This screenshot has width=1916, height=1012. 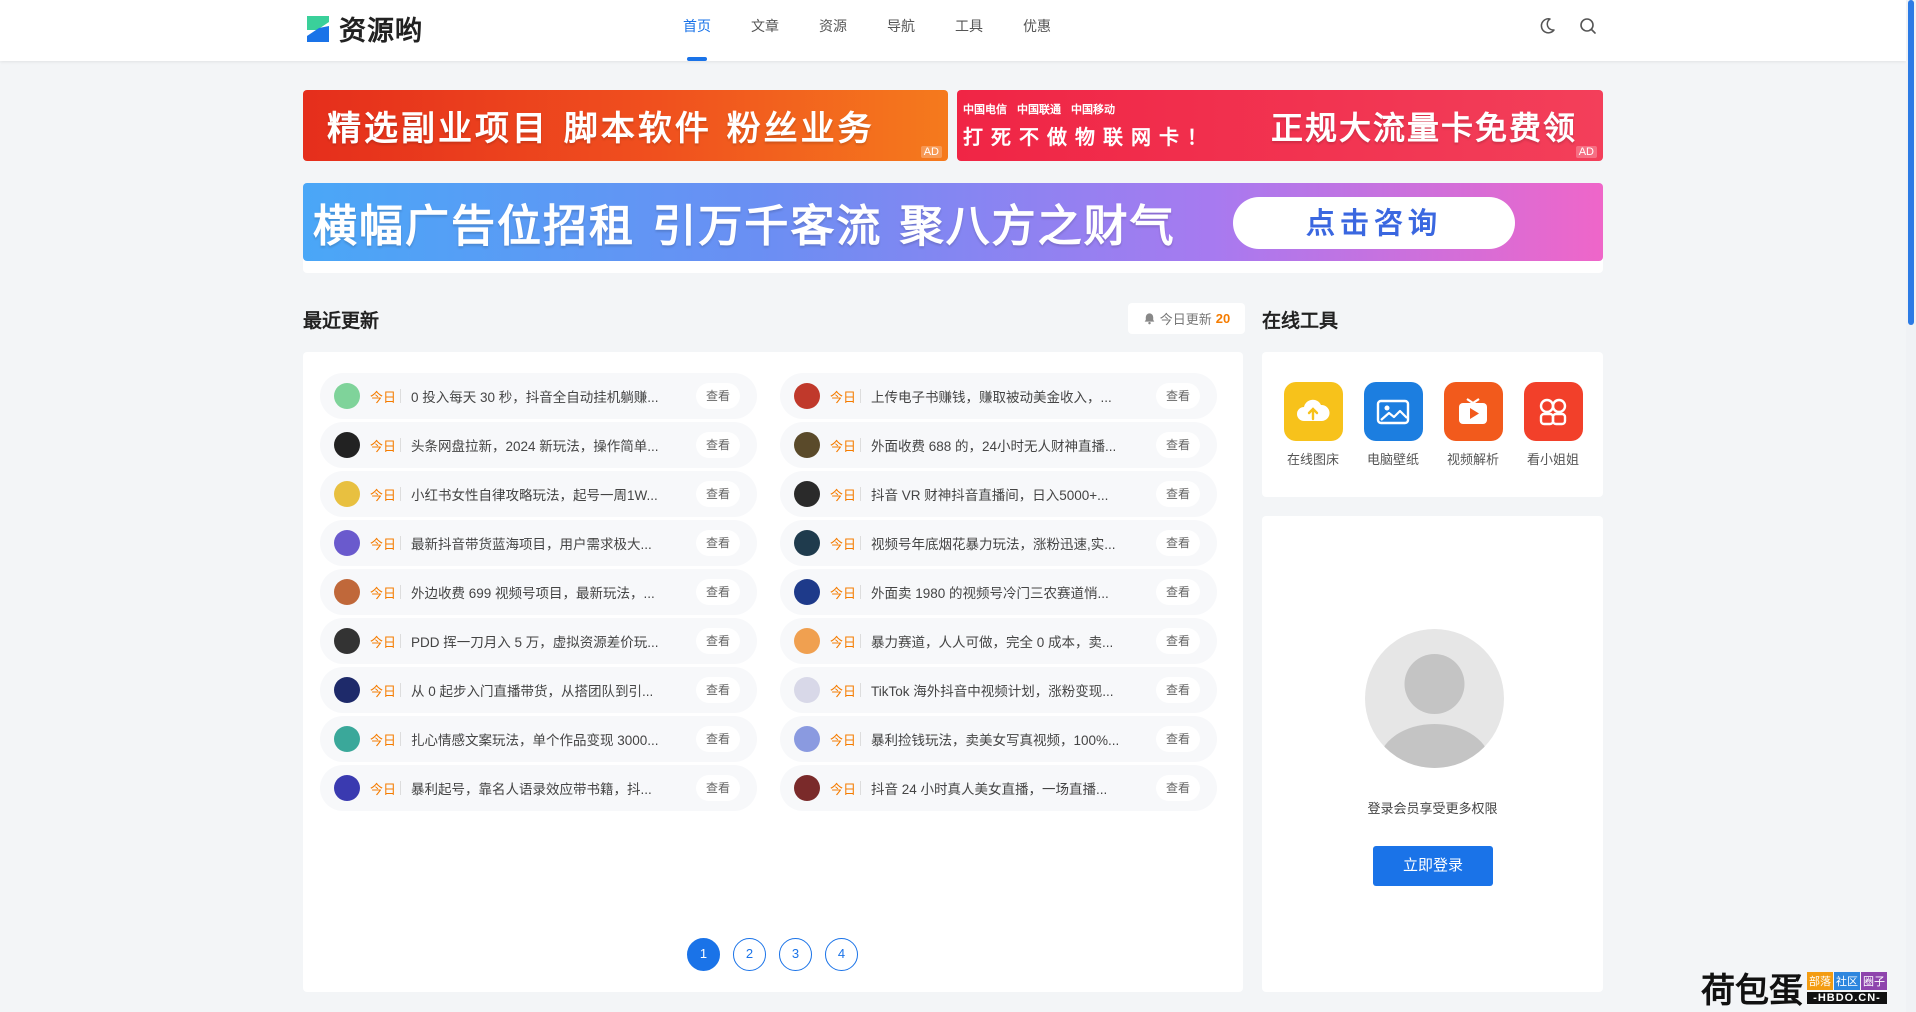 I want to click on list-item: 今日 外边收费 699 视频号项目，最新玩法，... 查看, so click(x=538, y=592).